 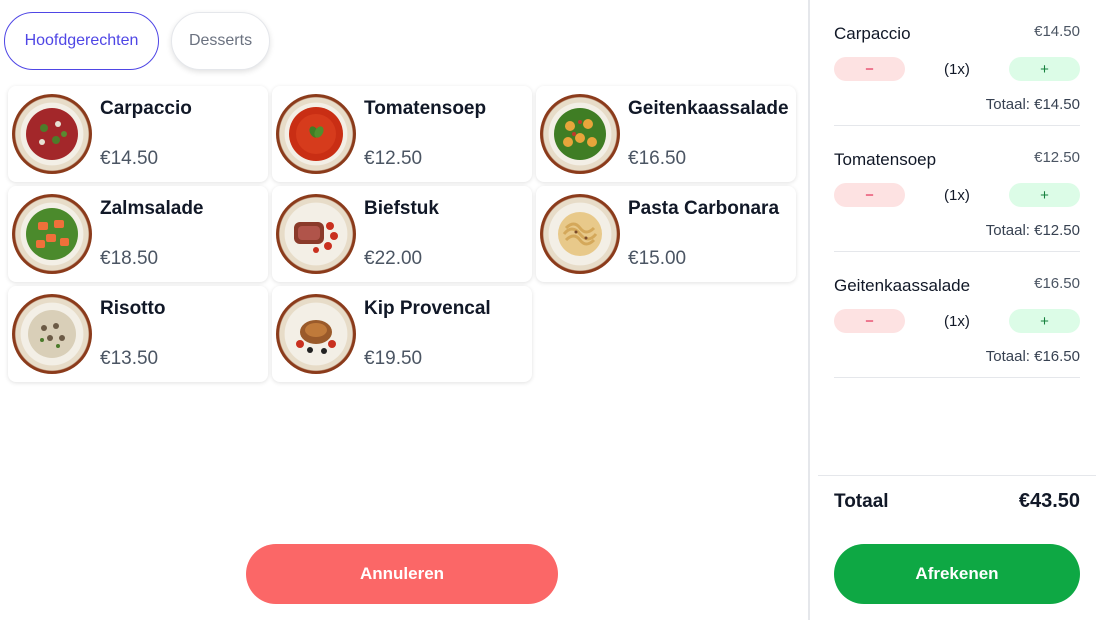 What do you see at coordinates (902, 285) in the screenshot?
I see `order-item-name: Geitenkaassalade` at bounding box center [902, 285].